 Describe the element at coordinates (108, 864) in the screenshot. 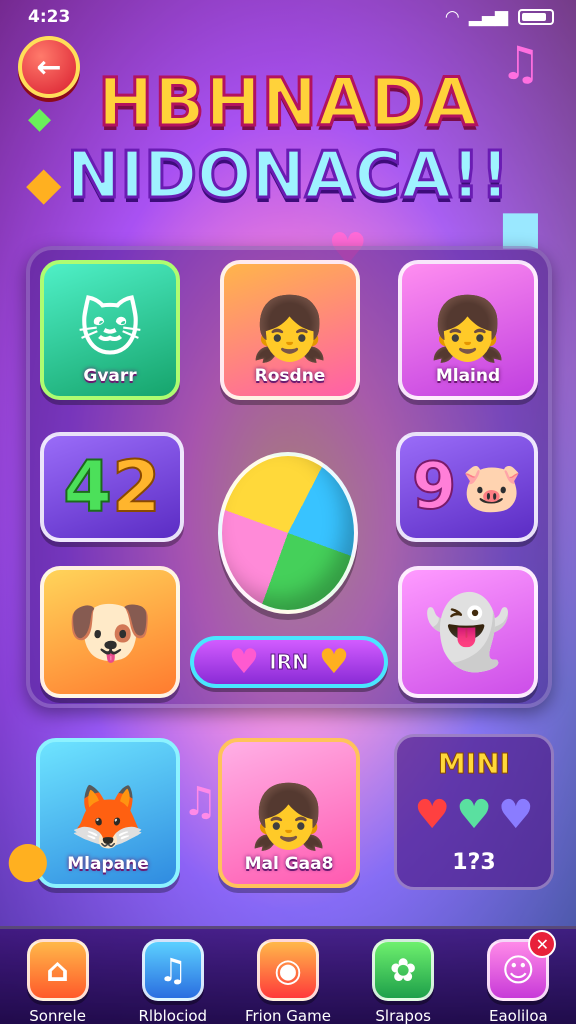

I see `tile-label: Mlapane` at that location.